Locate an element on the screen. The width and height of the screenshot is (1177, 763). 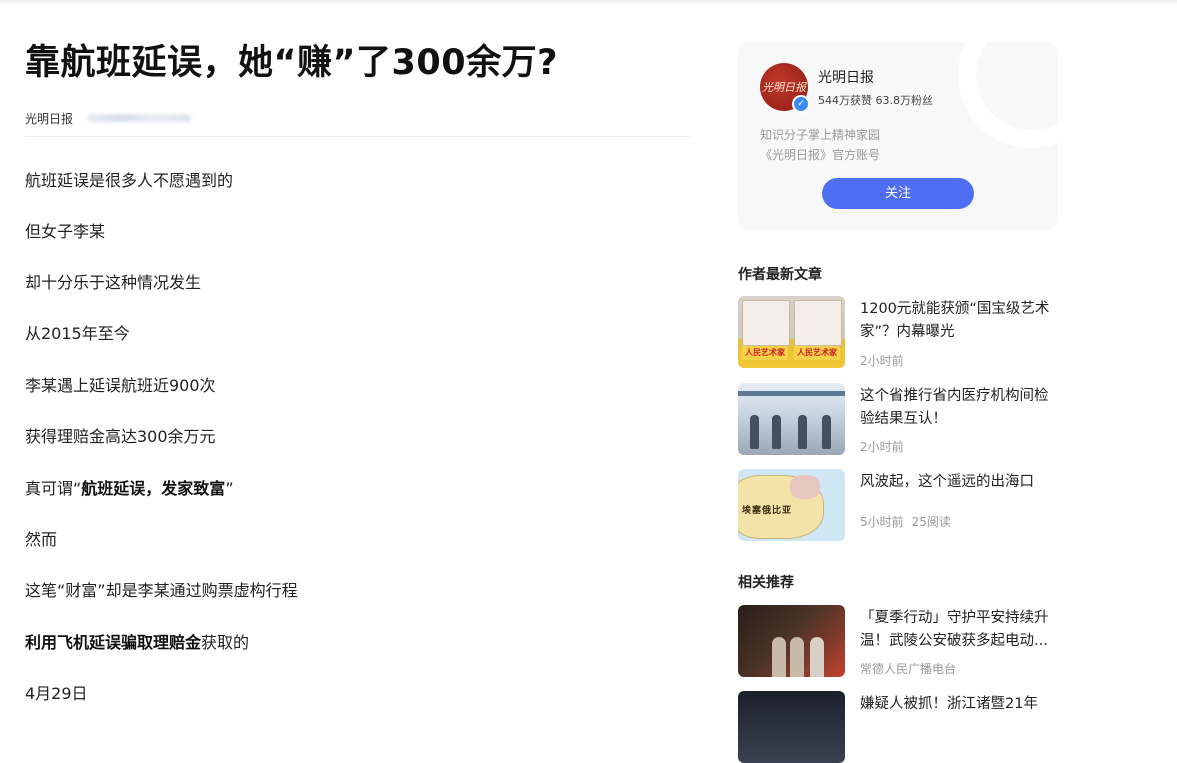
text: 获得理赔金高达300余万元 is located at coordinates (120, 436).